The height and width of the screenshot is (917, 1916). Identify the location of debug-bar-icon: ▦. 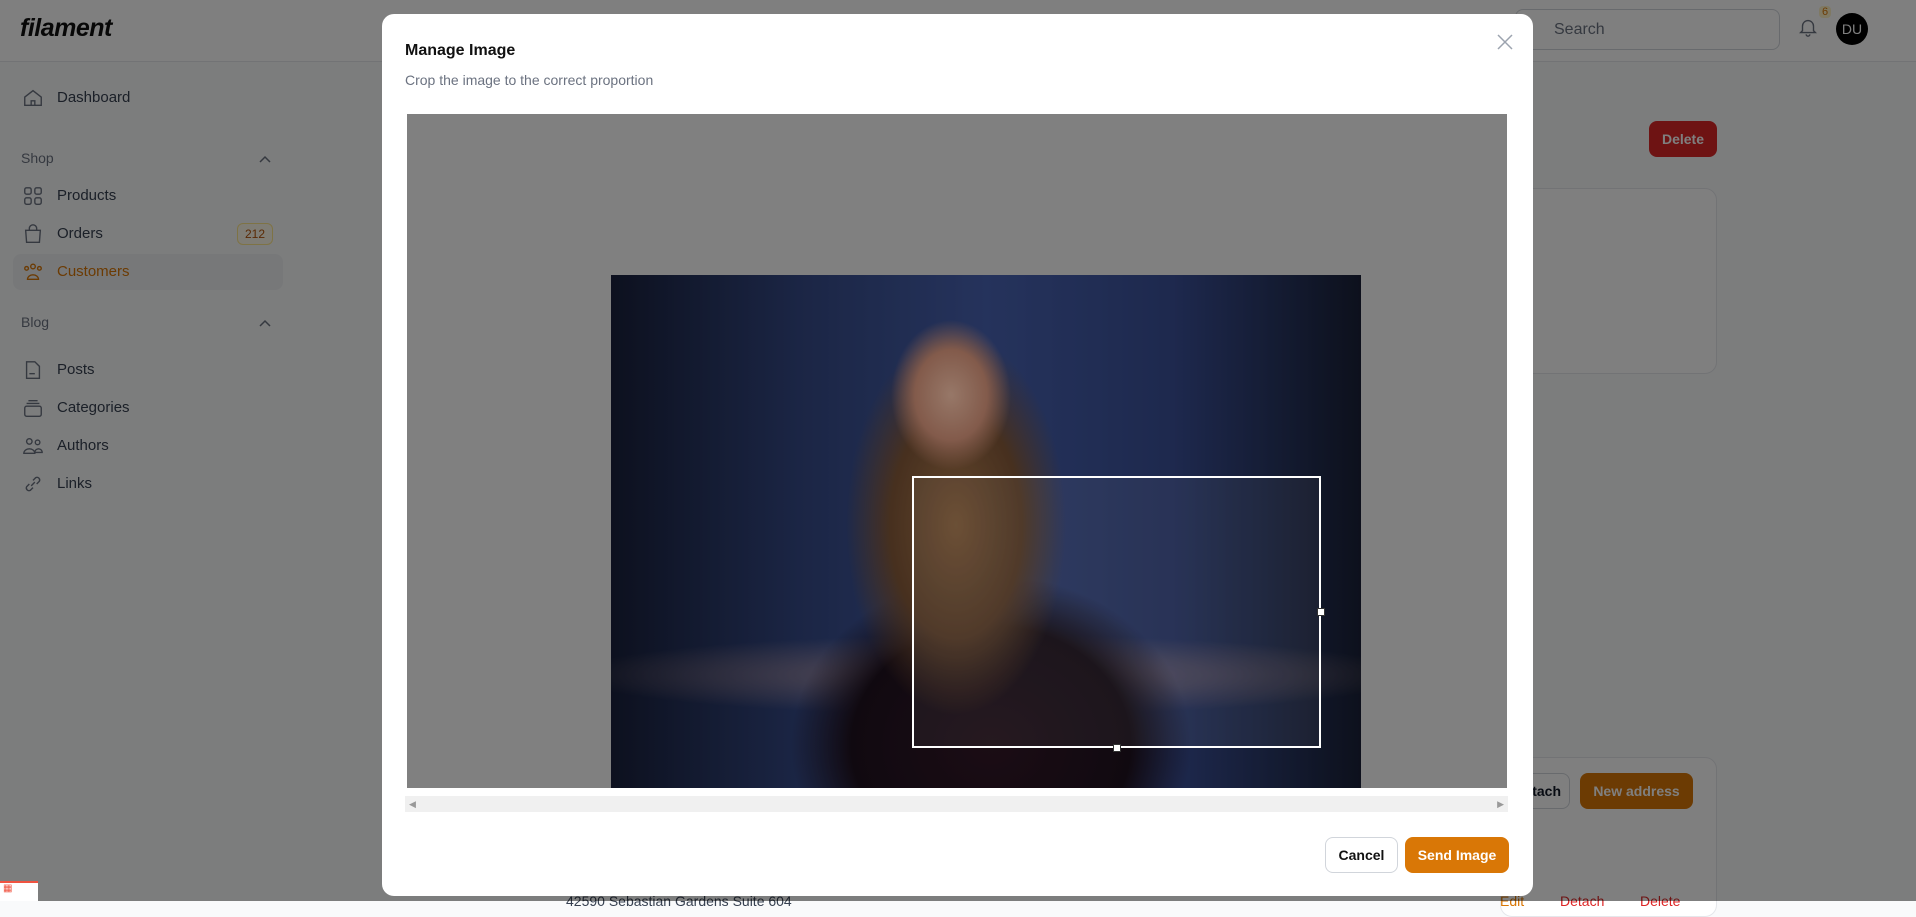
(19, 891).